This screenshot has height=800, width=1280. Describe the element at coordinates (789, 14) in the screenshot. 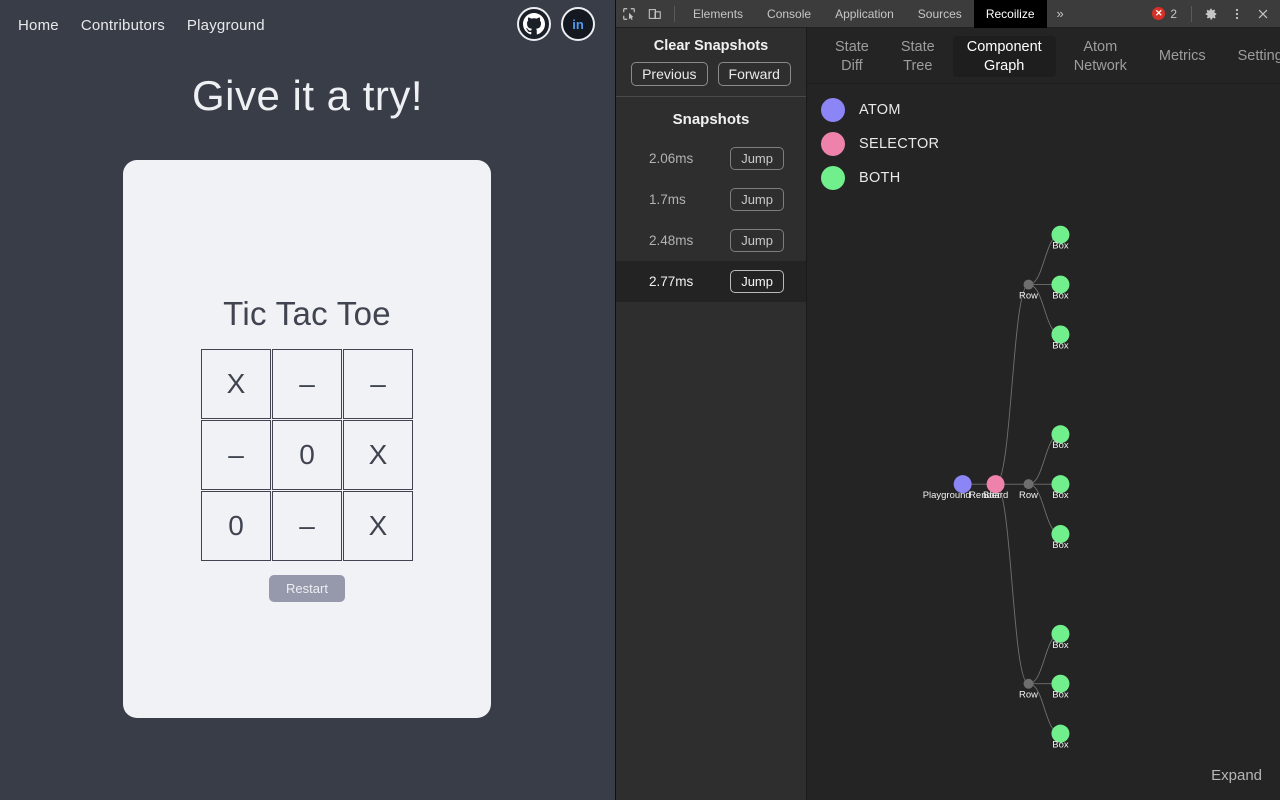

I see `tab-console: Console` at that location.